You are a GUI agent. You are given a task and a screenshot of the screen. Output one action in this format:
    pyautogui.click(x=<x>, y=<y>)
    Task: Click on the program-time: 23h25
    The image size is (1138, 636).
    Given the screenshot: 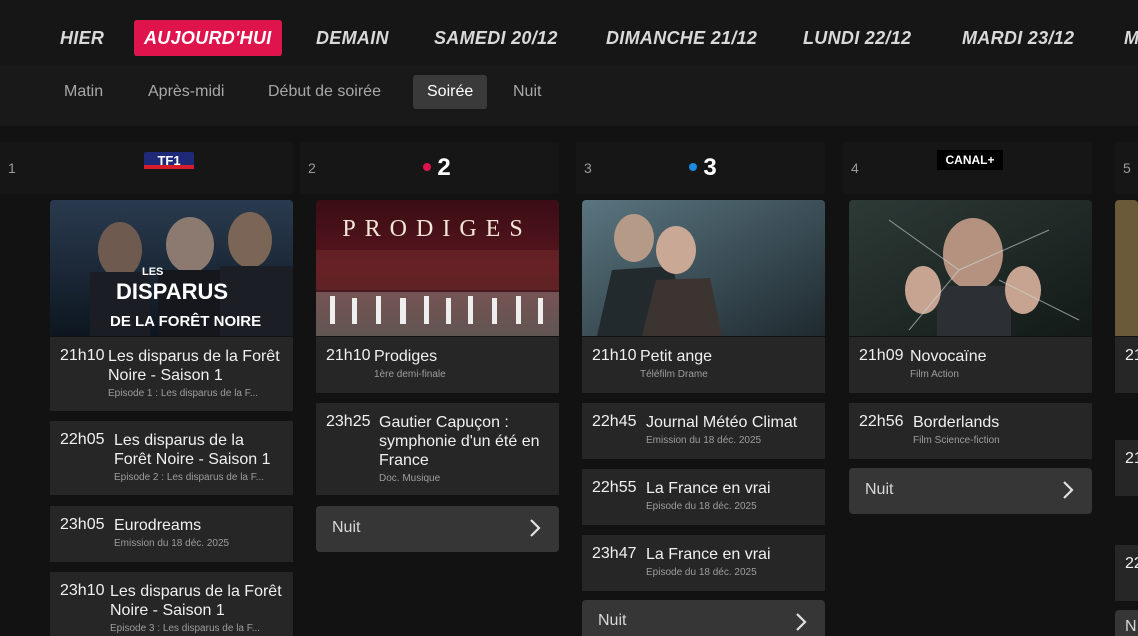 What is the action you would take?
    pyautogui.click(x=348, y=421)
    